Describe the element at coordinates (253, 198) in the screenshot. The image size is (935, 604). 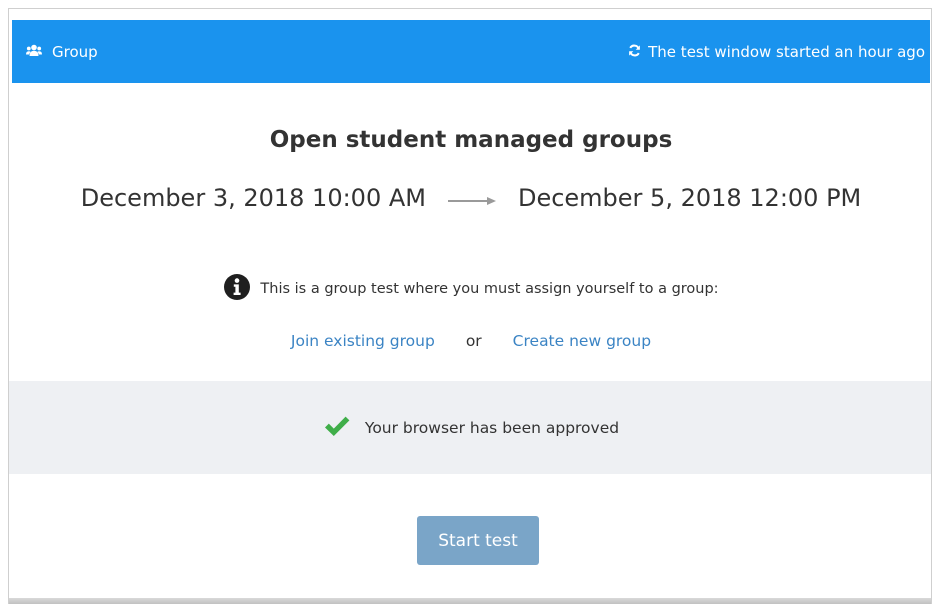
I see `start-date: December 3, 2018 10:00 AM` at that location.